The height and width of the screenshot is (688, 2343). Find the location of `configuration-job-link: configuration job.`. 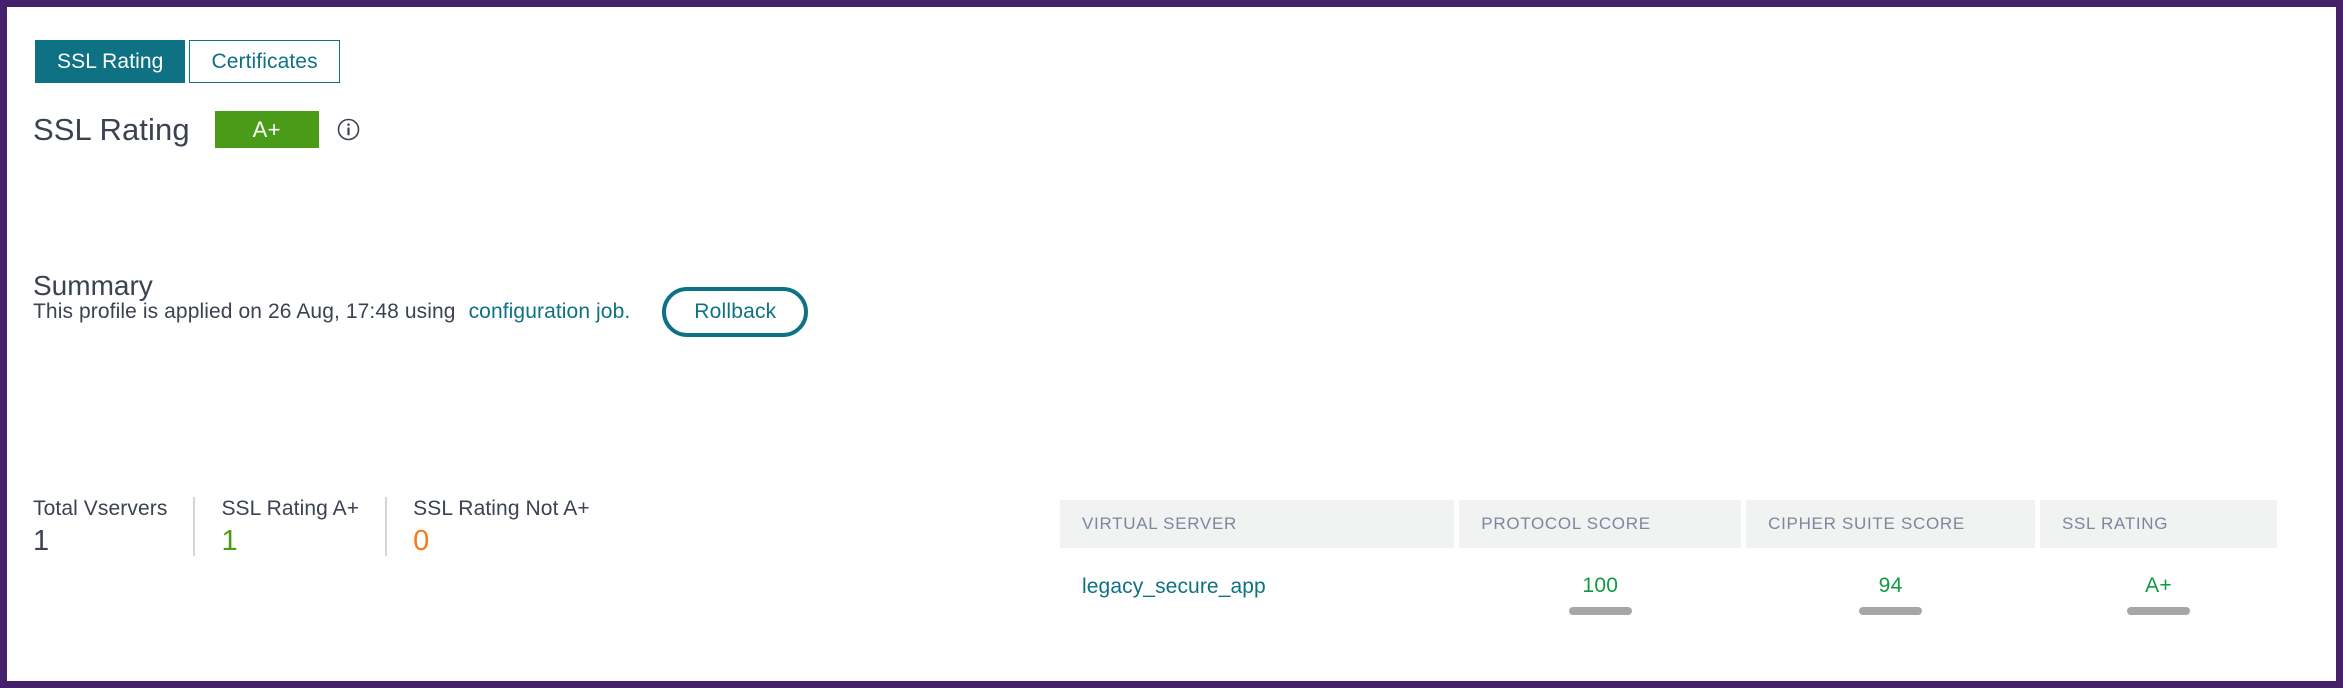

configuration-job-link: configuration job. is located at coordinates (550, 312).